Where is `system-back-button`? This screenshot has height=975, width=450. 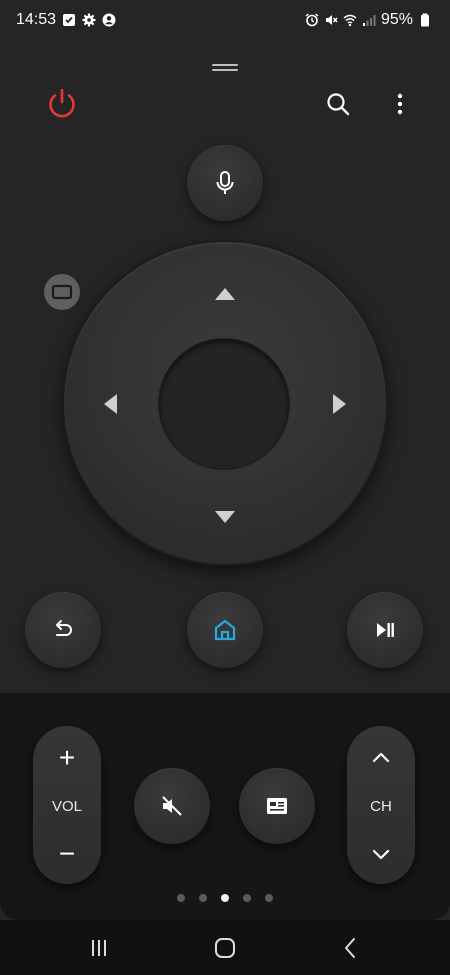
system-back-button is located at coordinates (351, 948).